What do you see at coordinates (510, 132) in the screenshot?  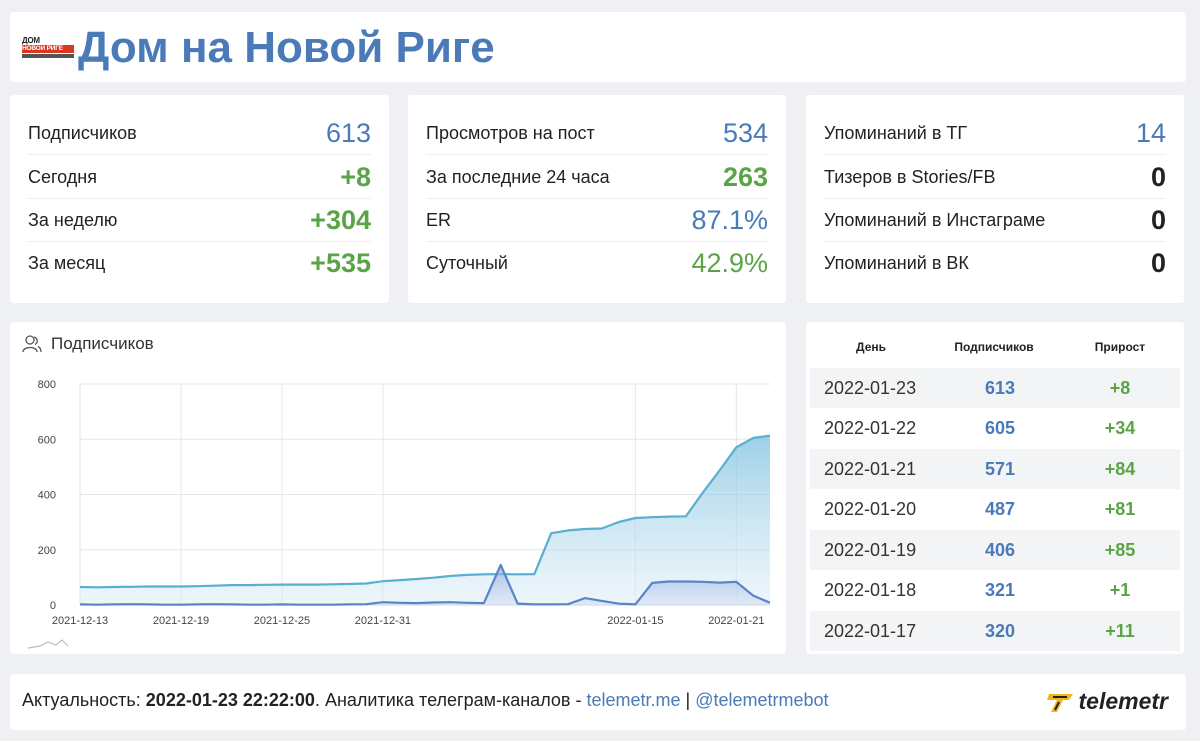 I see `stat-label: Просмотров на пост` at bounding box center [510, 132].